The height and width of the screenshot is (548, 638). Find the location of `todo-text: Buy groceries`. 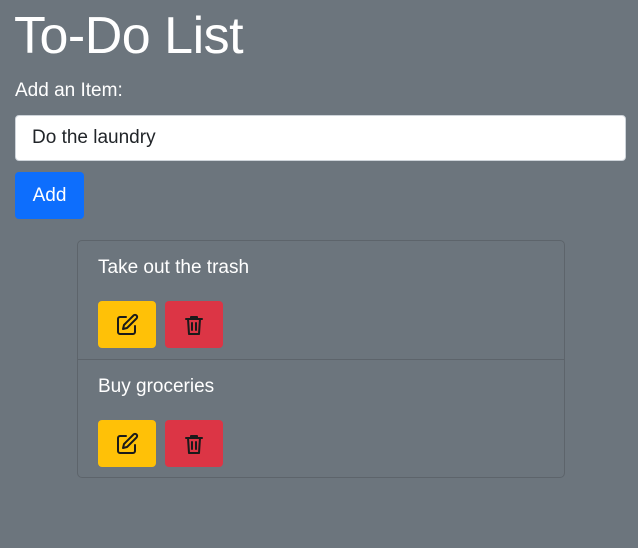

todo-text: Buy groceries is located at coordinates (156, 386).